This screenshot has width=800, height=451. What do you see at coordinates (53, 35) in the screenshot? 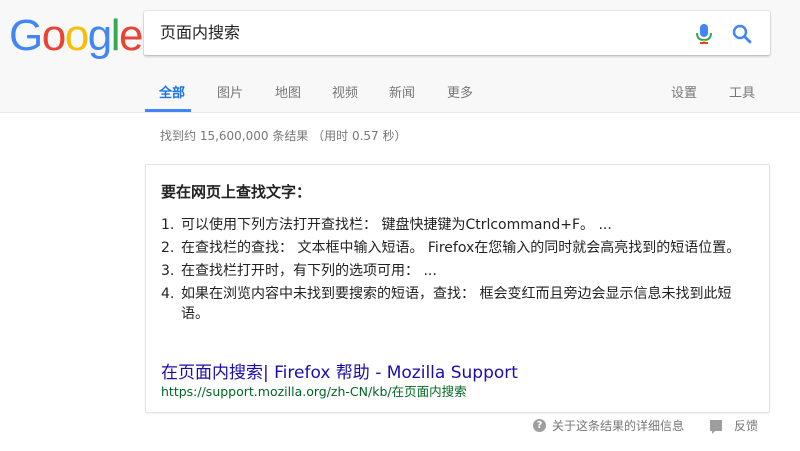
I see `logo-letter-o1: o` at bounding box center [53, 35].